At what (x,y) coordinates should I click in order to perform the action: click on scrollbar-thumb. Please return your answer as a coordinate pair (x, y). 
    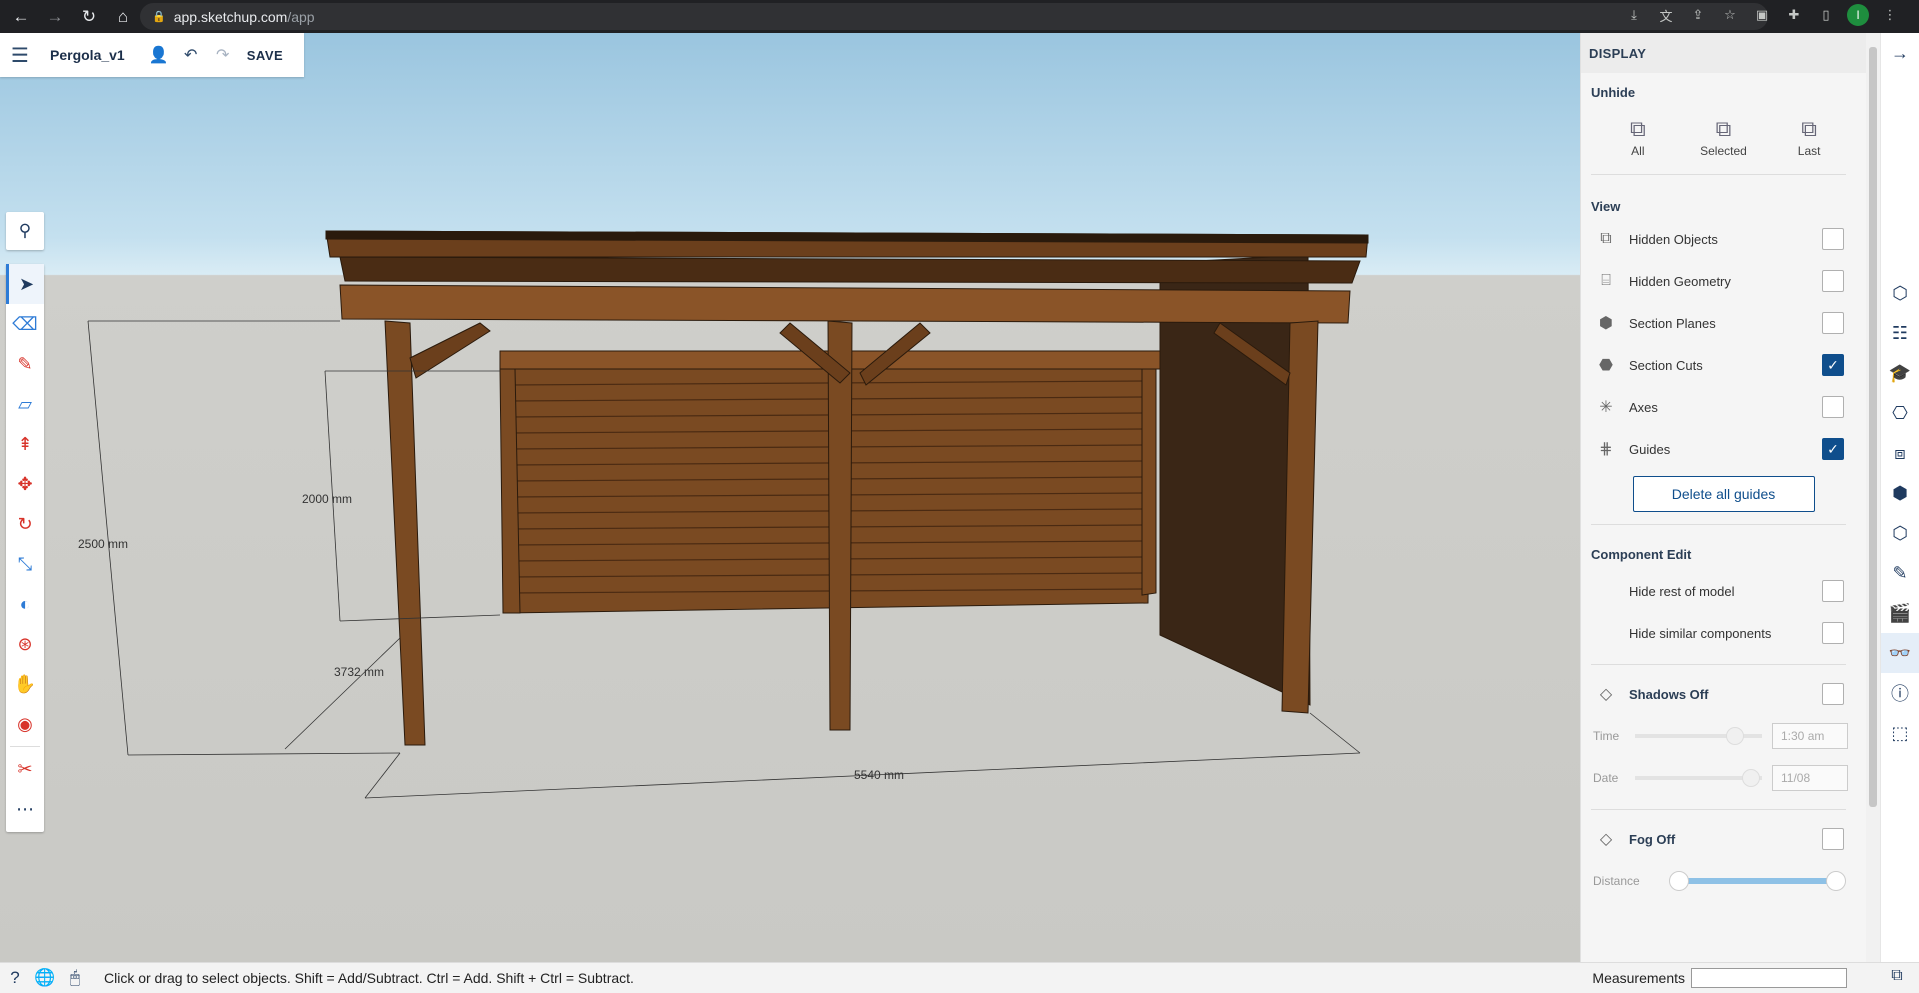
    Looking at the image, I should click on (1873, 427).